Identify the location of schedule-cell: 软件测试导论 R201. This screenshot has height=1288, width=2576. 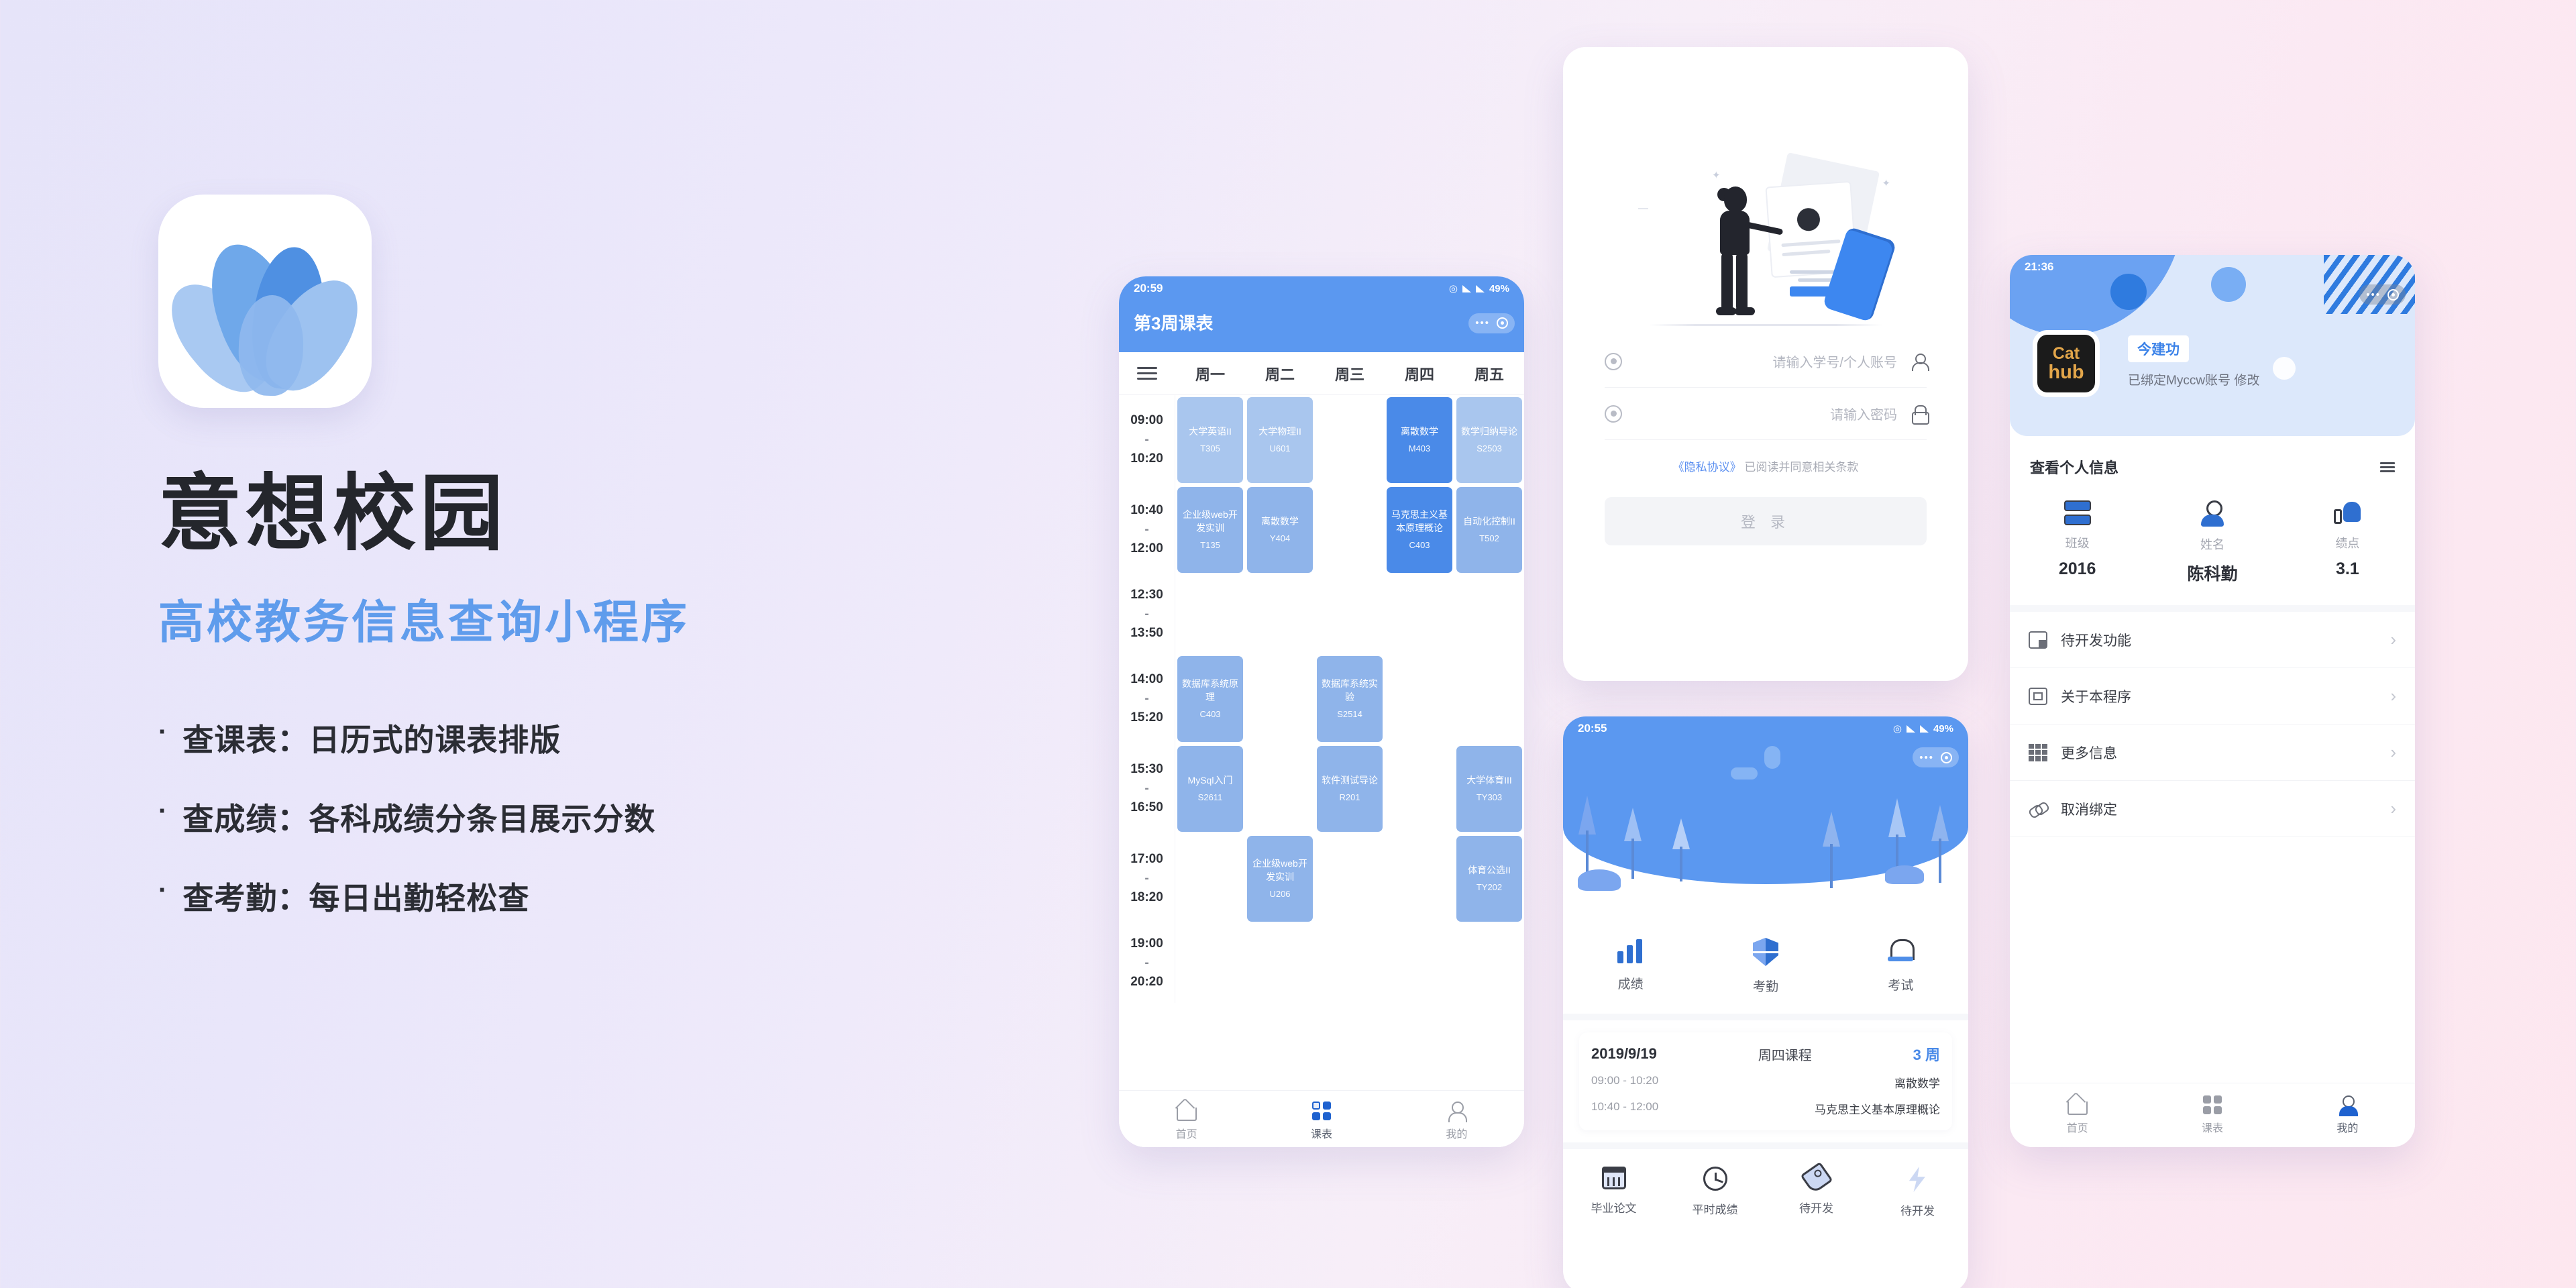
(1350, 789).